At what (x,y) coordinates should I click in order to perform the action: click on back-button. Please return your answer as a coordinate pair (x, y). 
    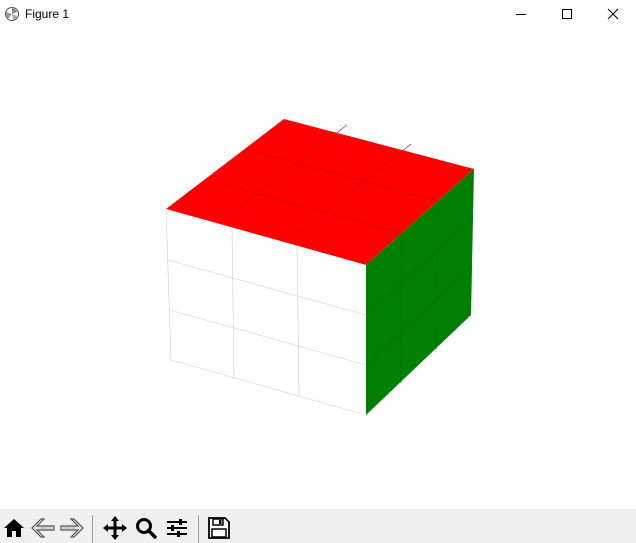
    Looking at the image, I should click on (43, 528).